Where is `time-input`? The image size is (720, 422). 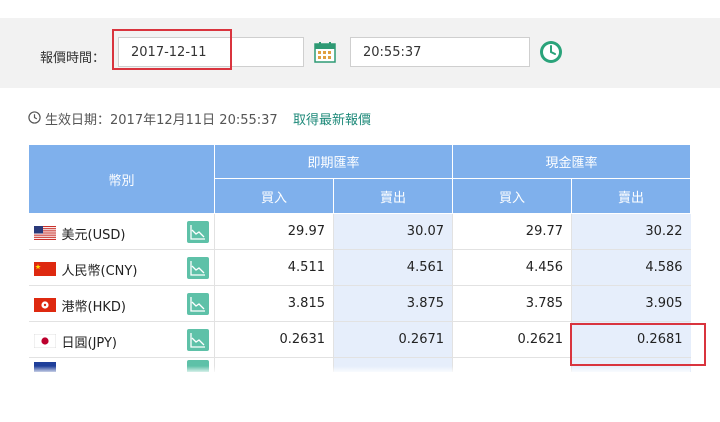
time-input is located at coordinates (440, 52).